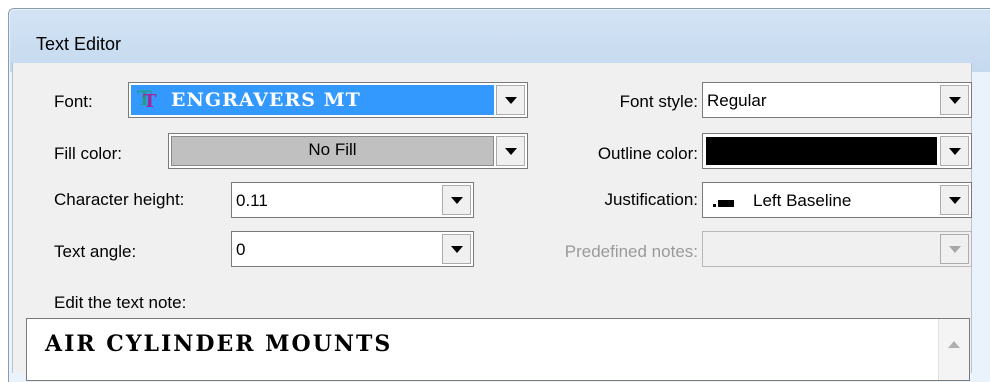  Describe the element at coordinates (79, 44) in the screenshot. I see `window-title: Text Editor` at that location.